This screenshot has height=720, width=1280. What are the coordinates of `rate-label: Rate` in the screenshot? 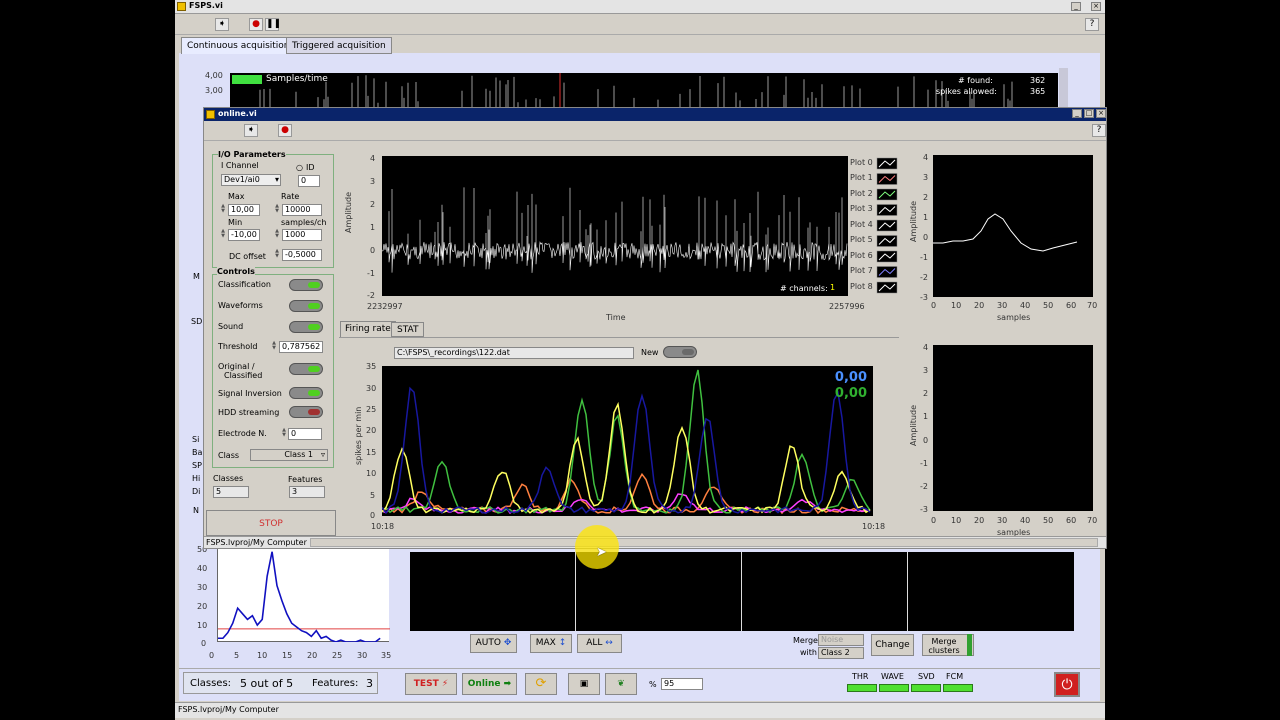 It's located at (290, 196).